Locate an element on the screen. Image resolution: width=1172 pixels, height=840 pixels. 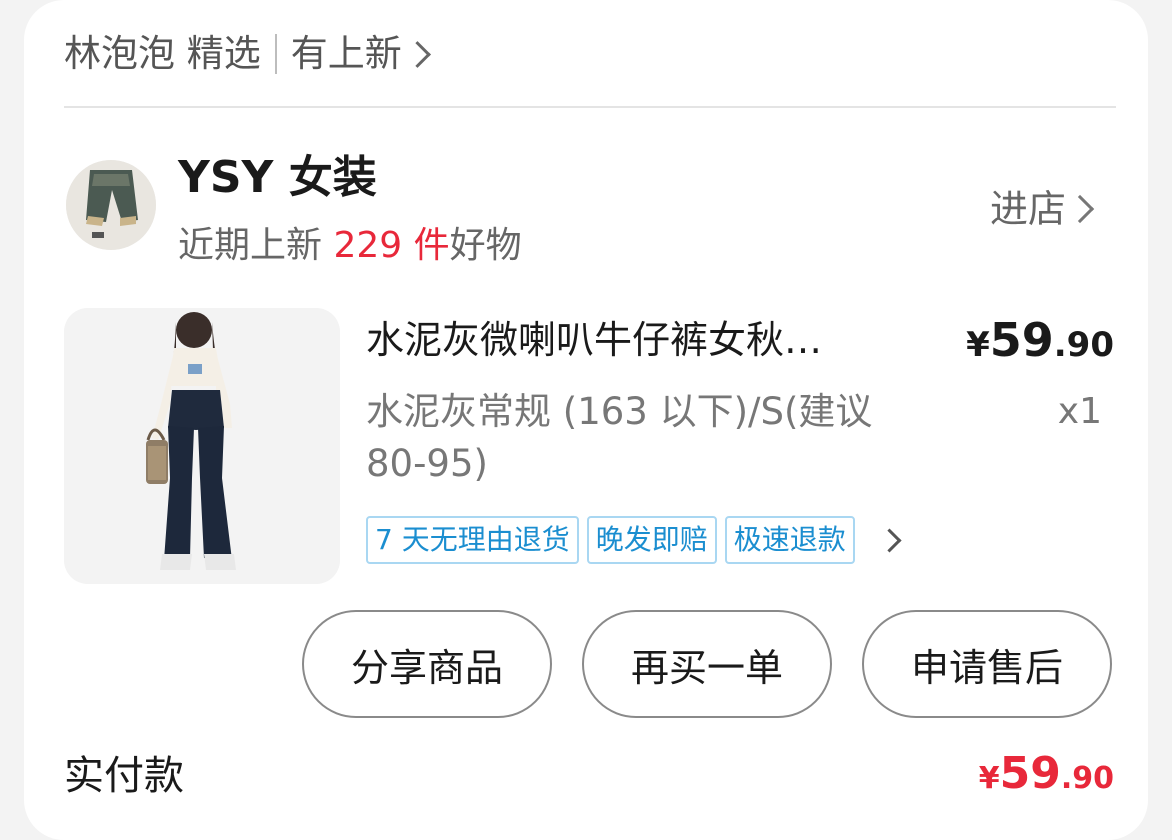
buy-again-button: 再买一单 is located at coordinates (707, 664).